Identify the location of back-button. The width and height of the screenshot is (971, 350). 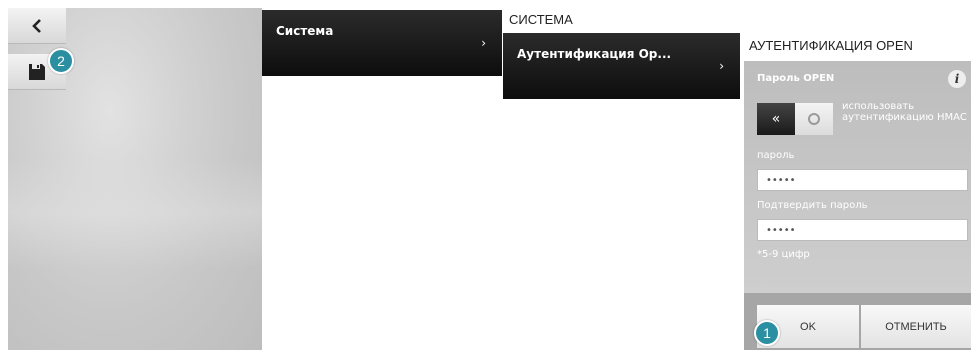
(37, 26).